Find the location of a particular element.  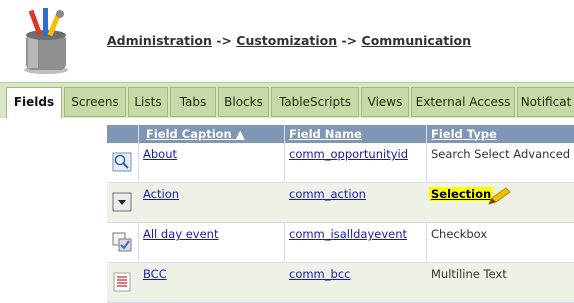

tab-screens: Screens is located at coordinates (95, 102).